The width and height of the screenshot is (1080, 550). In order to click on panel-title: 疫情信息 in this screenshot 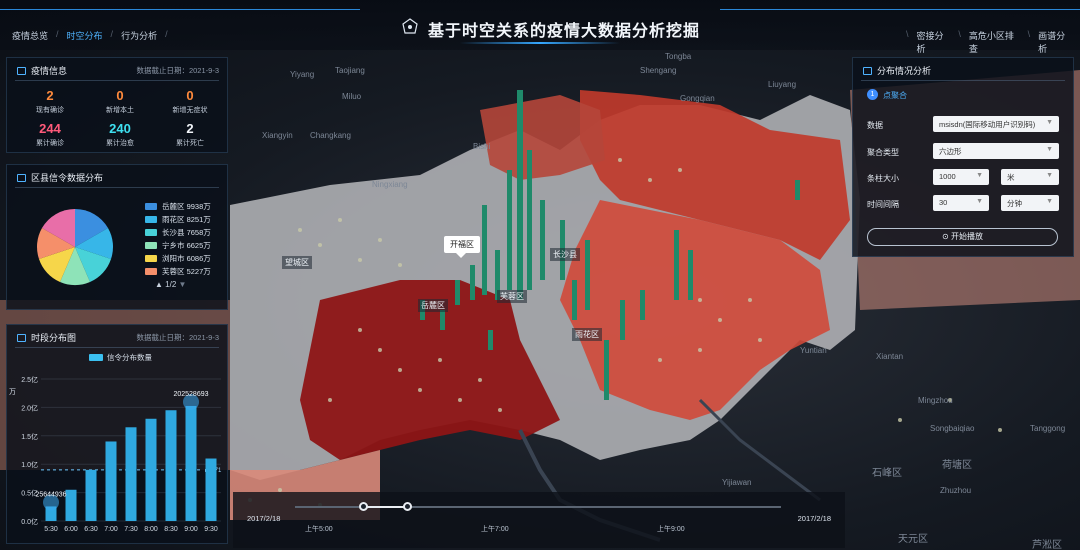, I will do `click(42, 70)`.